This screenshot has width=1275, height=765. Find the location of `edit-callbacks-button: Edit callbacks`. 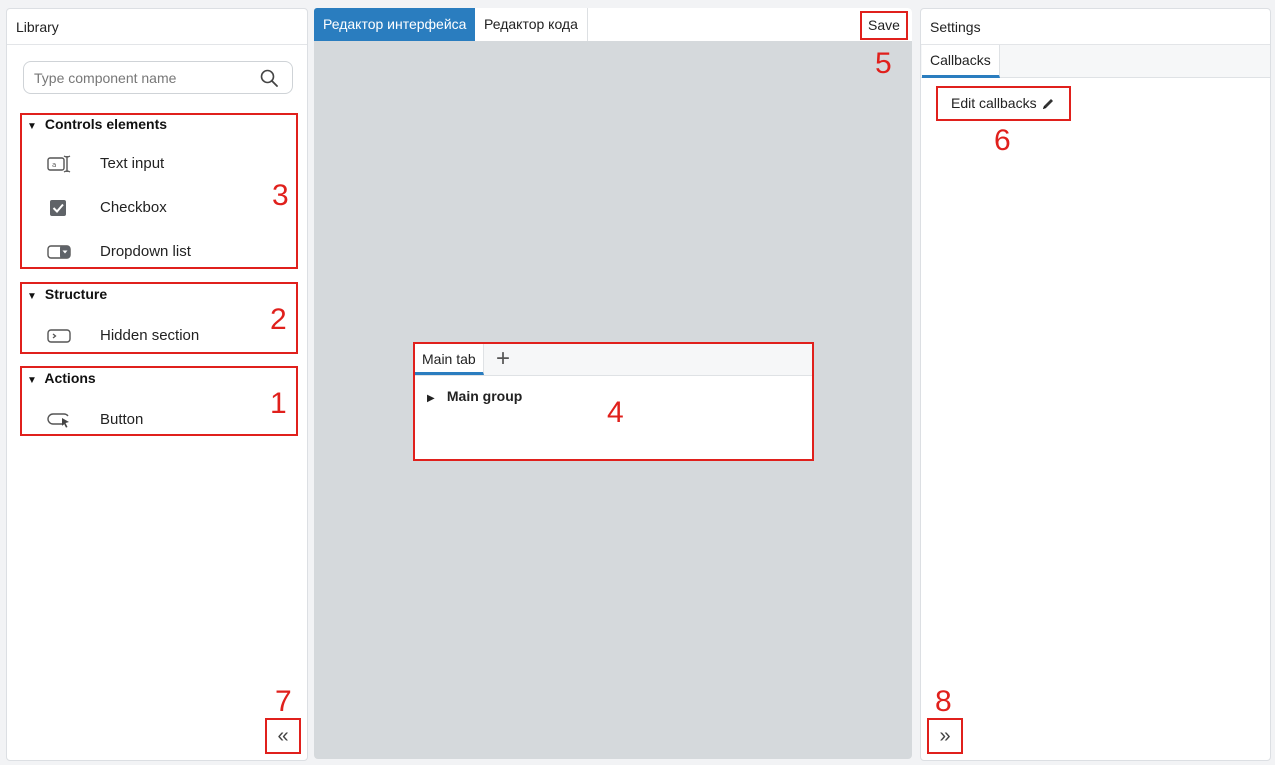

edit-callbacks-button: Edit callbacks is located at coordinates (1003, 103).